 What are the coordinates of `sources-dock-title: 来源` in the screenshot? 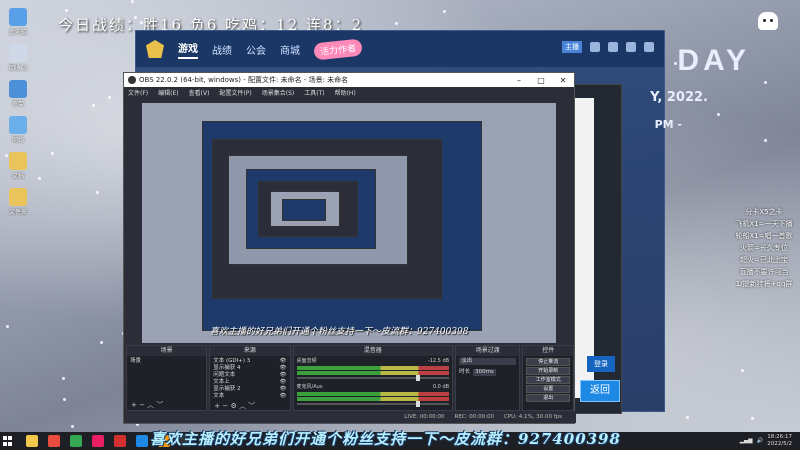 It's located at (250, 351).